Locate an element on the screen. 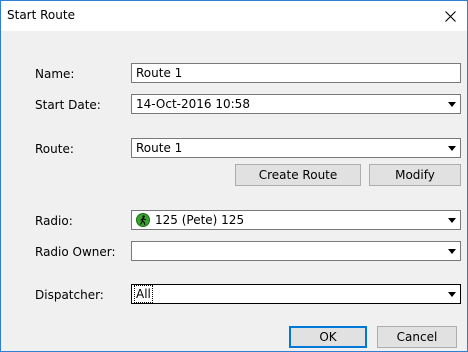 The height and width of the screenshot is (352, 468). radio-owner-dropdown-button is located at coordinates (451, 251).